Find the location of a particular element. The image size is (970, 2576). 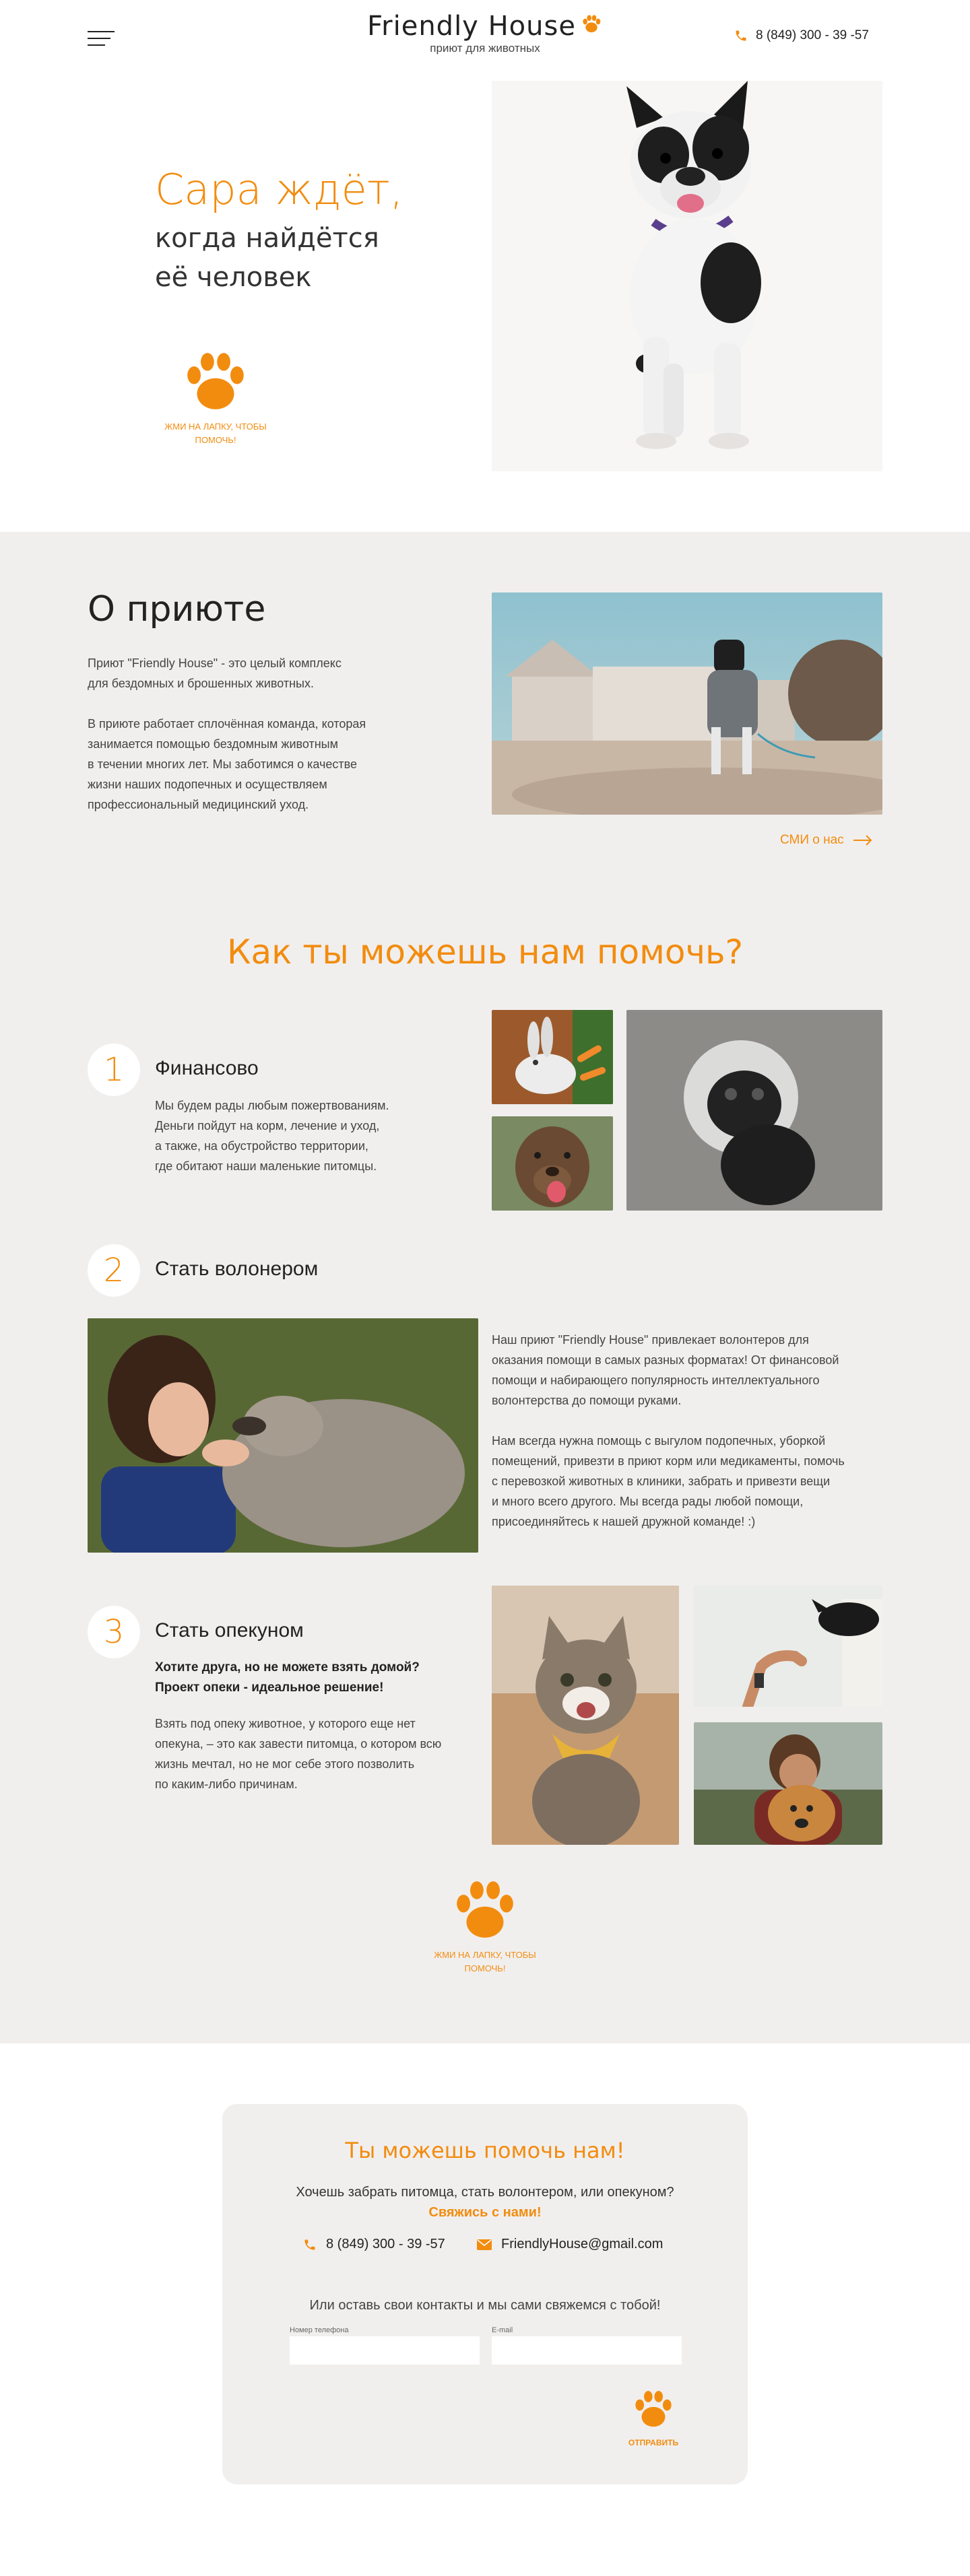

logo-title: Friendly House is located at coordinates (471, 26).